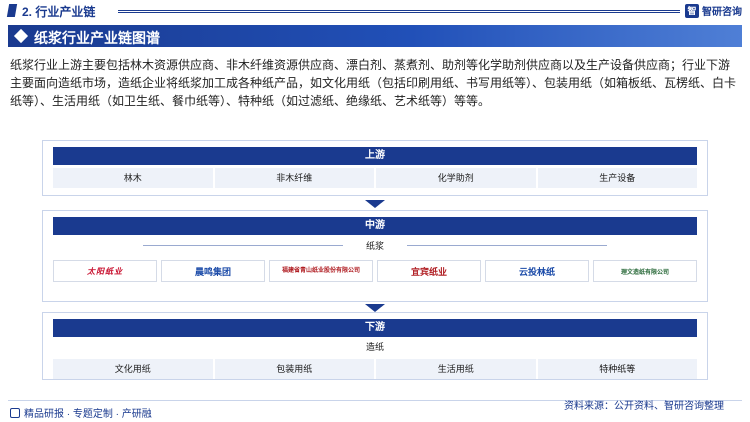 The width and height of the screenshot is (750, 422). I want to click on page-title: 纸浆行业产业链图谱, so click(97, 38).